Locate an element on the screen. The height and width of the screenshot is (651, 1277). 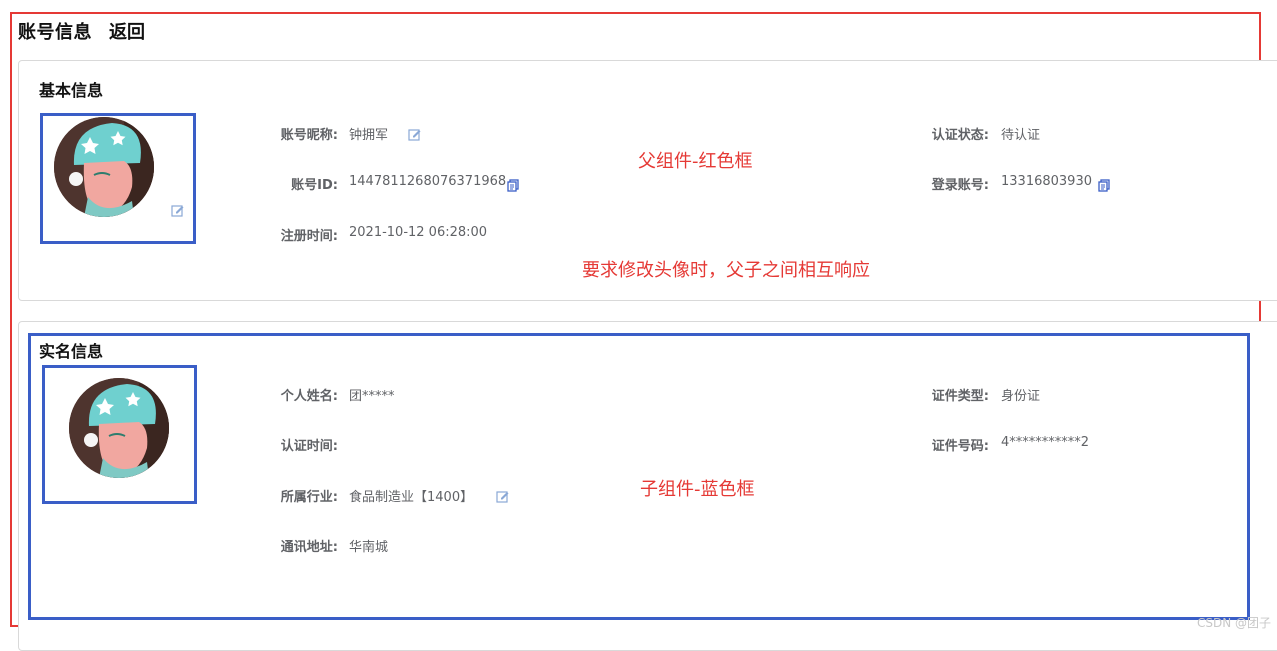
nickname-label: 账号昵称: is located at coordinates (309, 135).